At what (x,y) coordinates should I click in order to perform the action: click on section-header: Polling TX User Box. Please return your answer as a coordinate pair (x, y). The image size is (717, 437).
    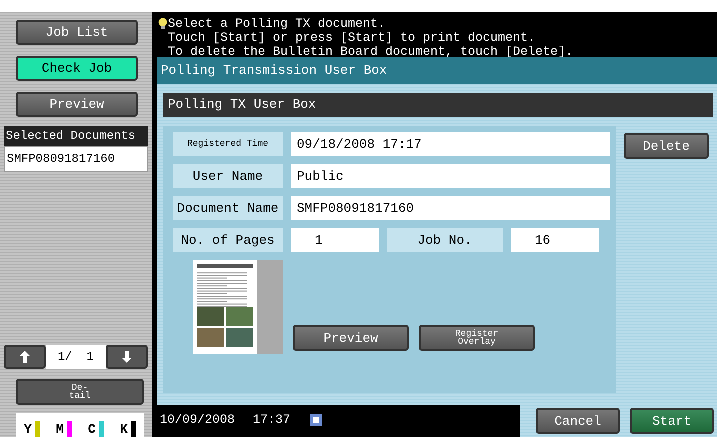
    Looking at the image, I should click on (438, 105).